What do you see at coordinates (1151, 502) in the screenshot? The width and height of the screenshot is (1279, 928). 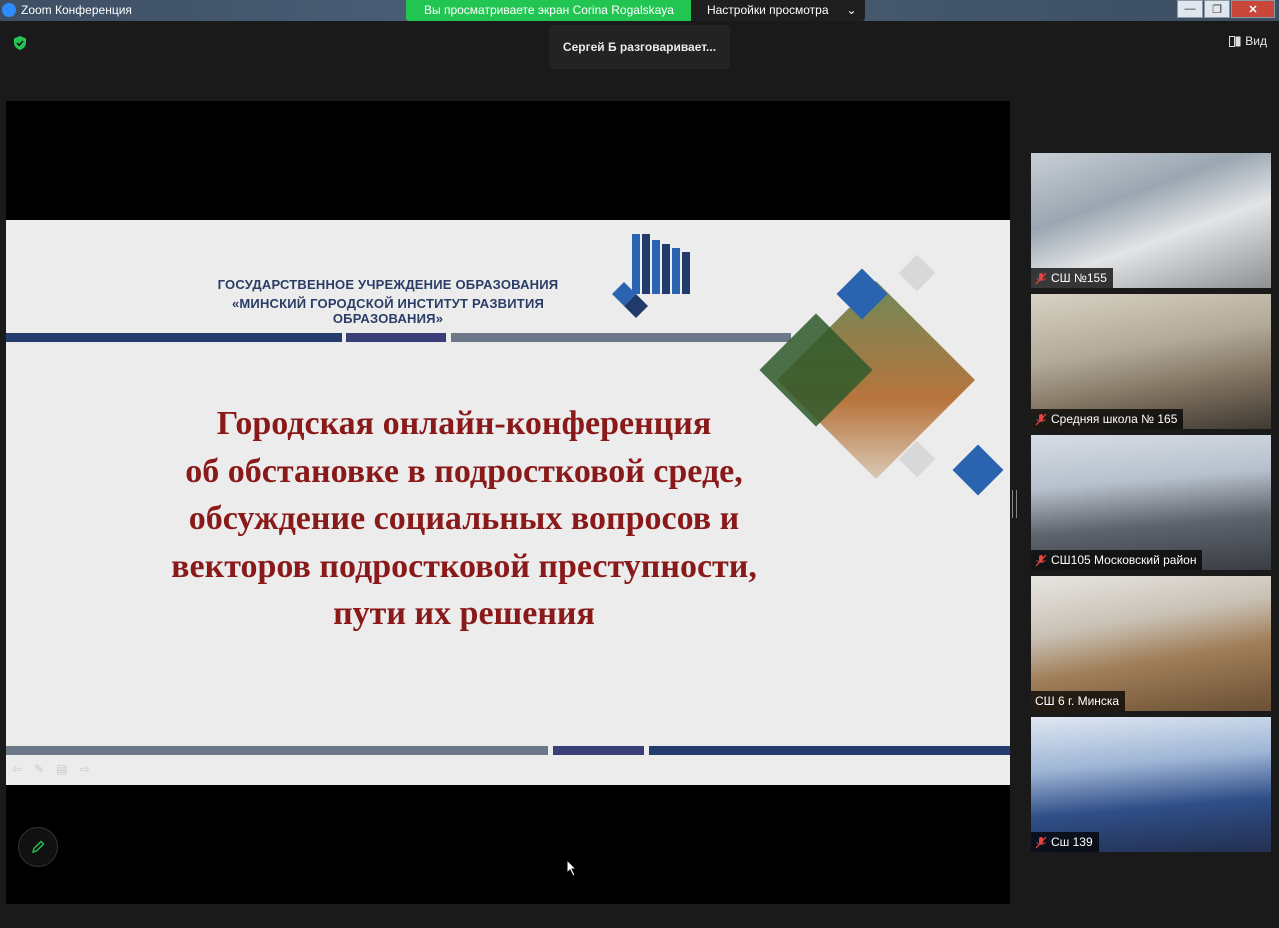 I see `participant-tile: СШ105 Московский район` at bounding box center [1151, 502].